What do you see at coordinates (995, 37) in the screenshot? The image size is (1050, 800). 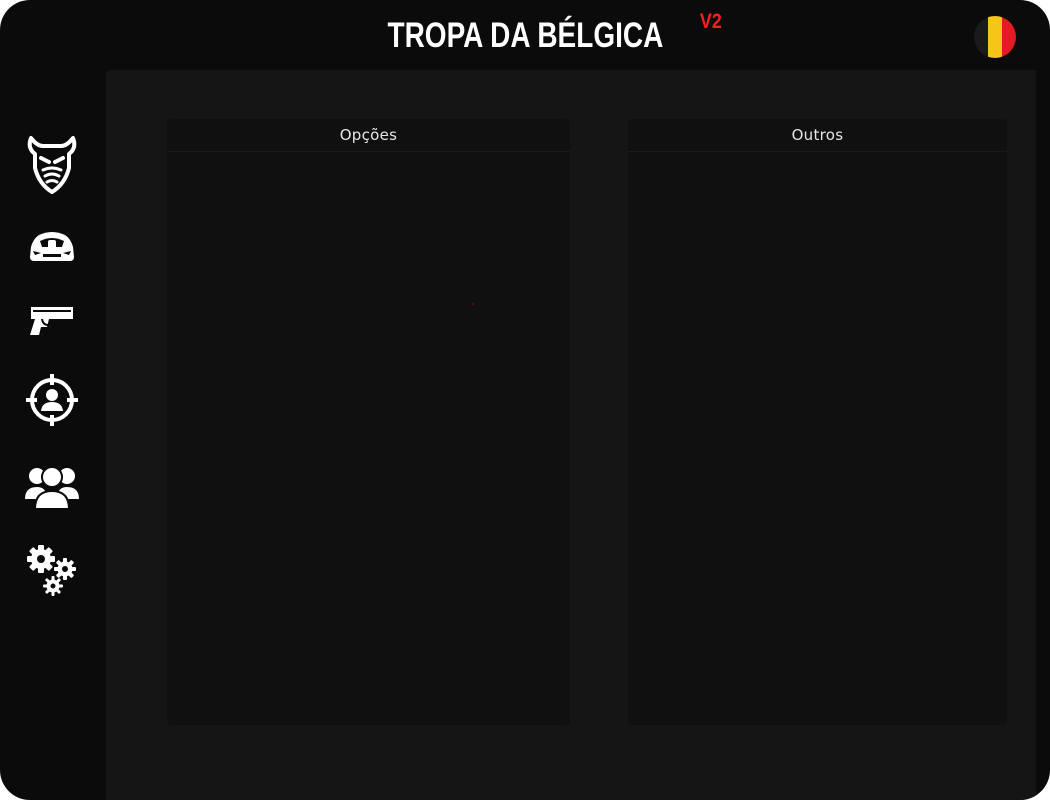 I see `belgium-flag-icon` at bounding box center [995, 37].